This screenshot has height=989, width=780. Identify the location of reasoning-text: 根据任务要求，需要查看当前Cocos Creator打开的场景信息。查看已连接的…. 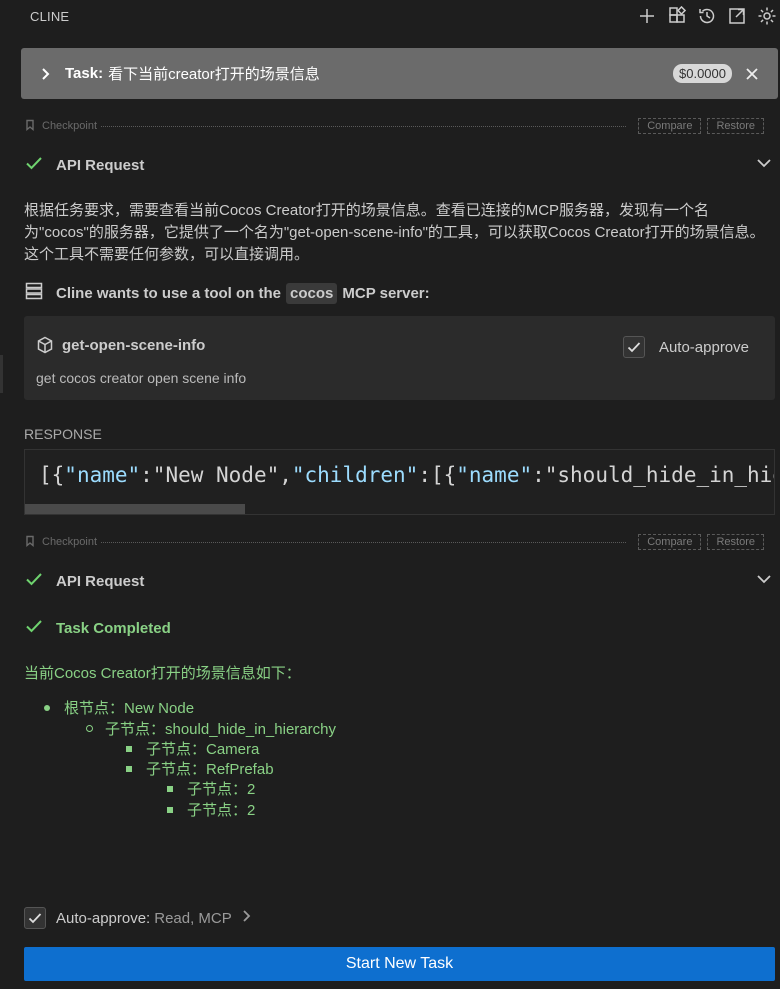
(394, 232).